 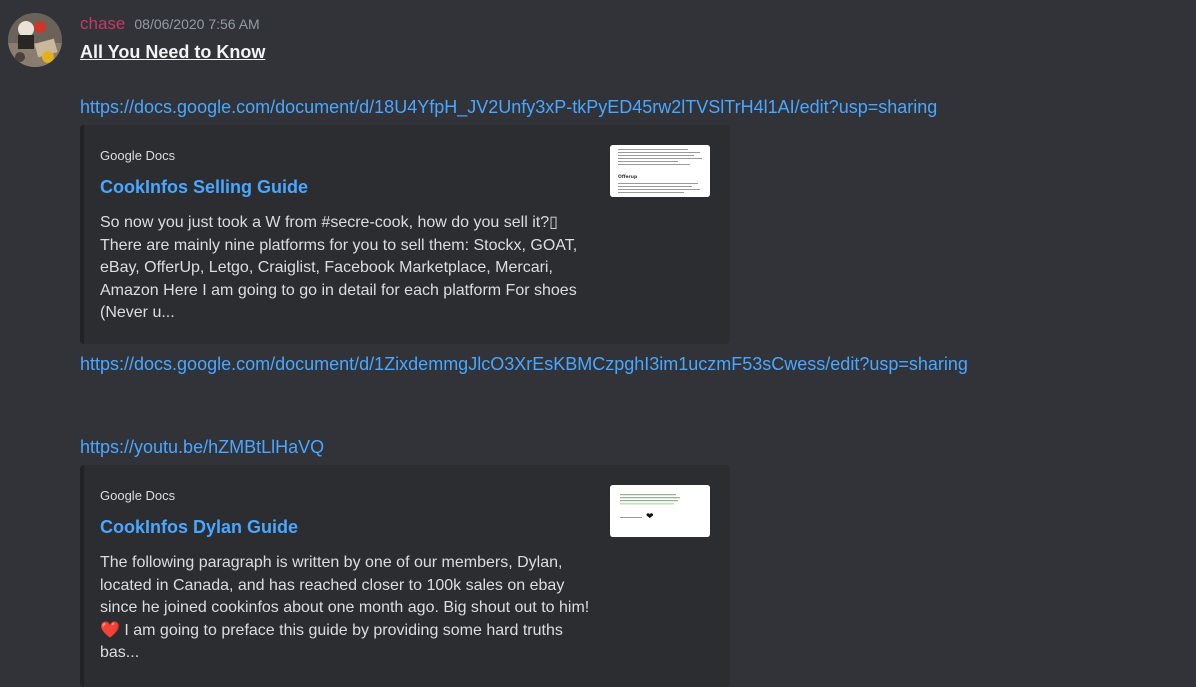 What do you see at coordinates (204, 187) in the screenshot?
I see `embed-title-link: CookInfos Selling Guide` at bounding box center [204, 187].